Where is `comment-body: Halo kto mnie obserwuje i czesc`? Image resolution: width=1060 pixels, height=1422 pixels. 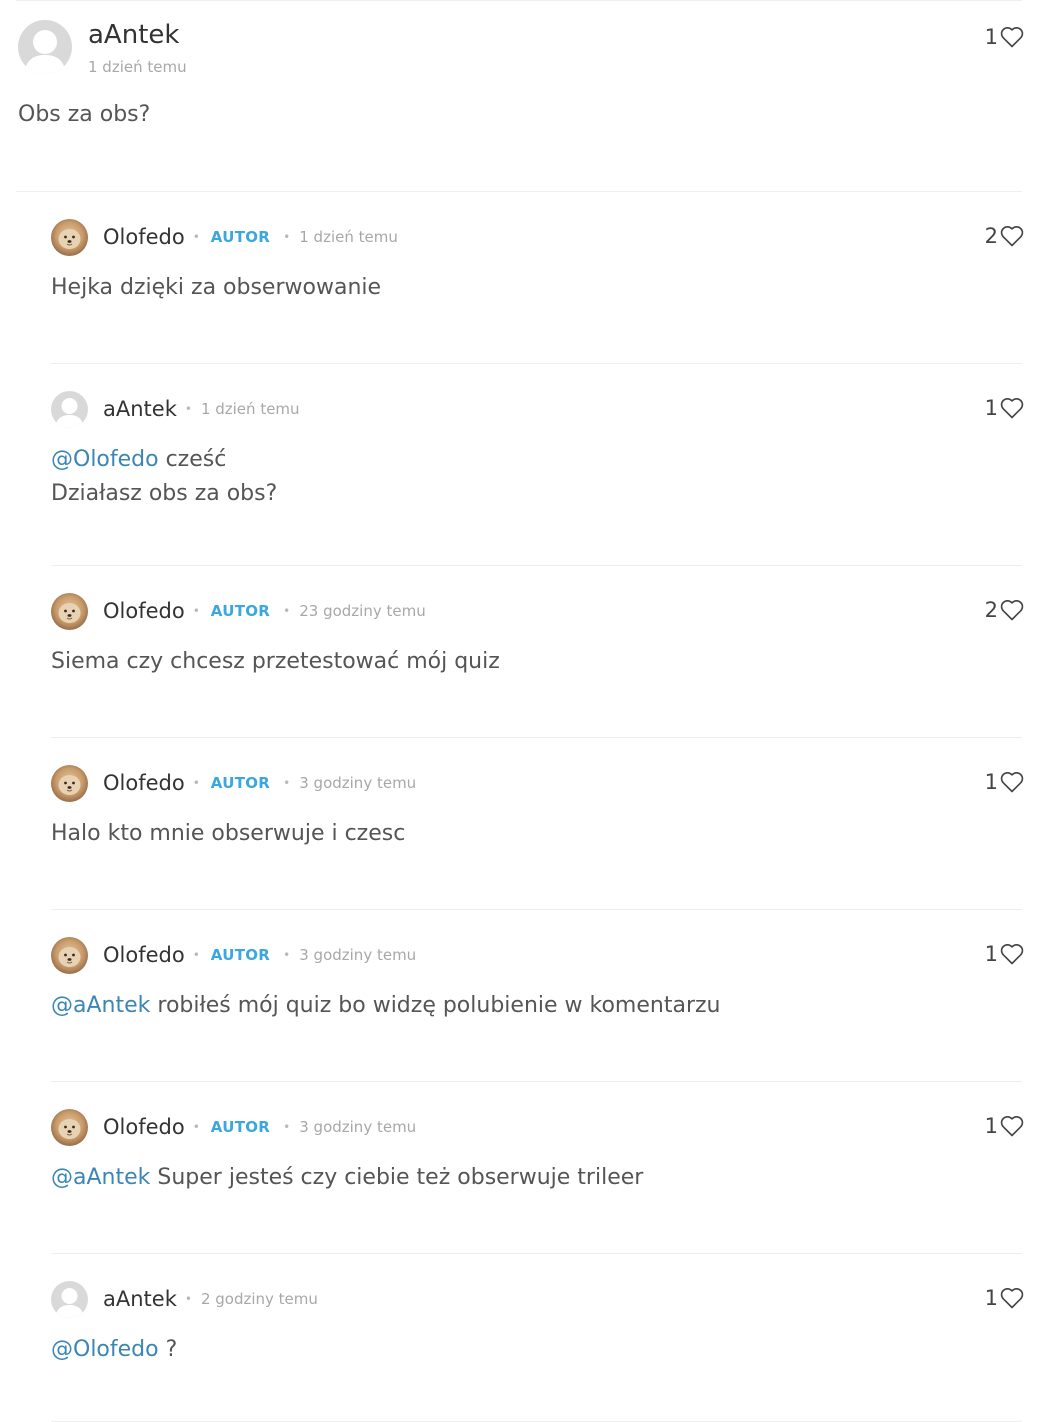 comment-body: Halo kto mnie obserwuje i czesc is located at coordinates (228, 833).